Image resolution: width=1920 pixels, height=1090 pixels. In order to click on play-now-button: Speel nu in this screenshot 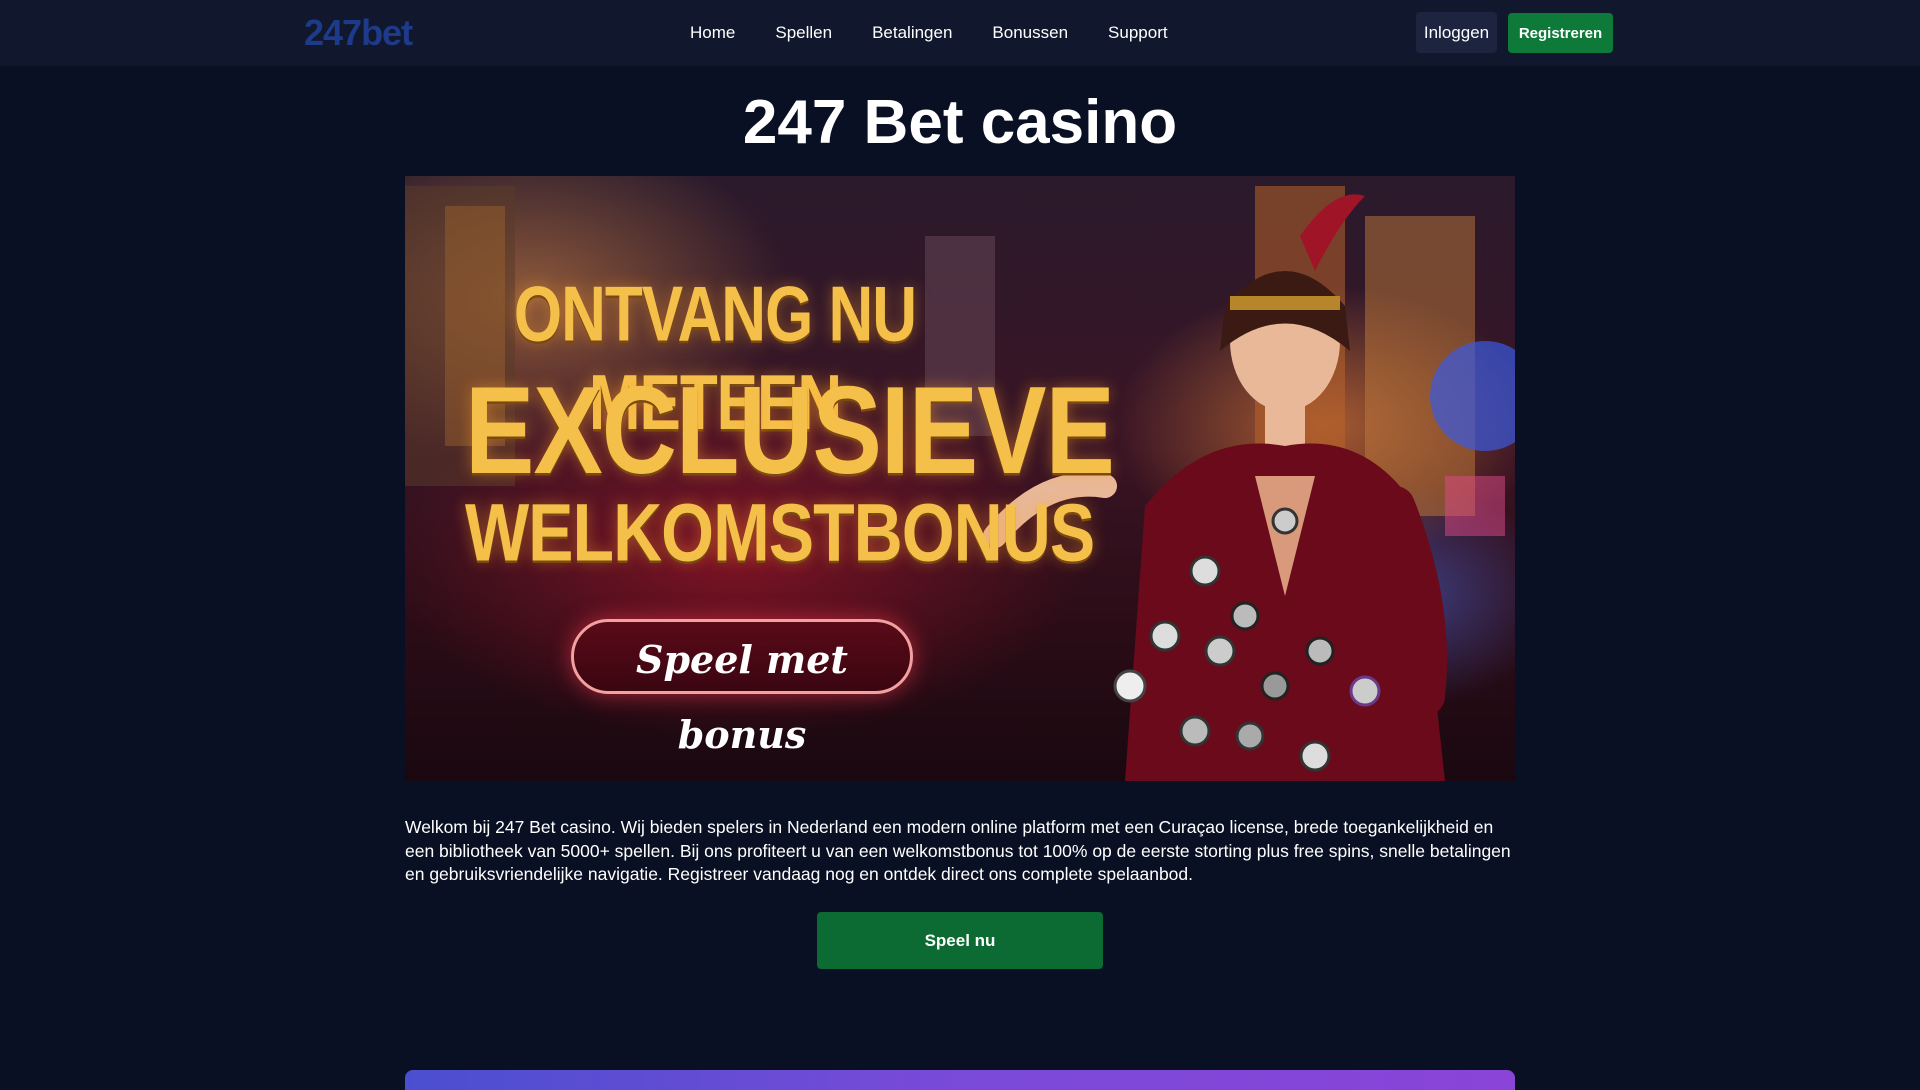, I will do `click(960, 940)`.